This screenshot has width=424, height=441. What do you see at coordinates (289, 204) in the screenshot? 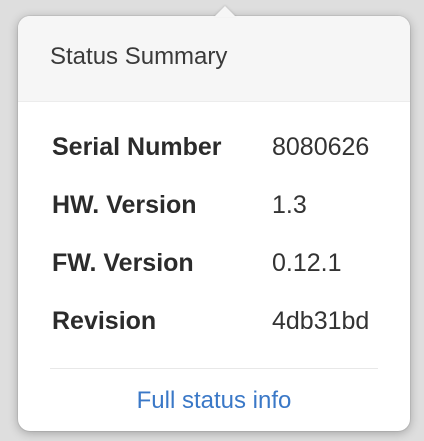
I see `hw-version-value: 1.3` at bounding box center [289, 204].